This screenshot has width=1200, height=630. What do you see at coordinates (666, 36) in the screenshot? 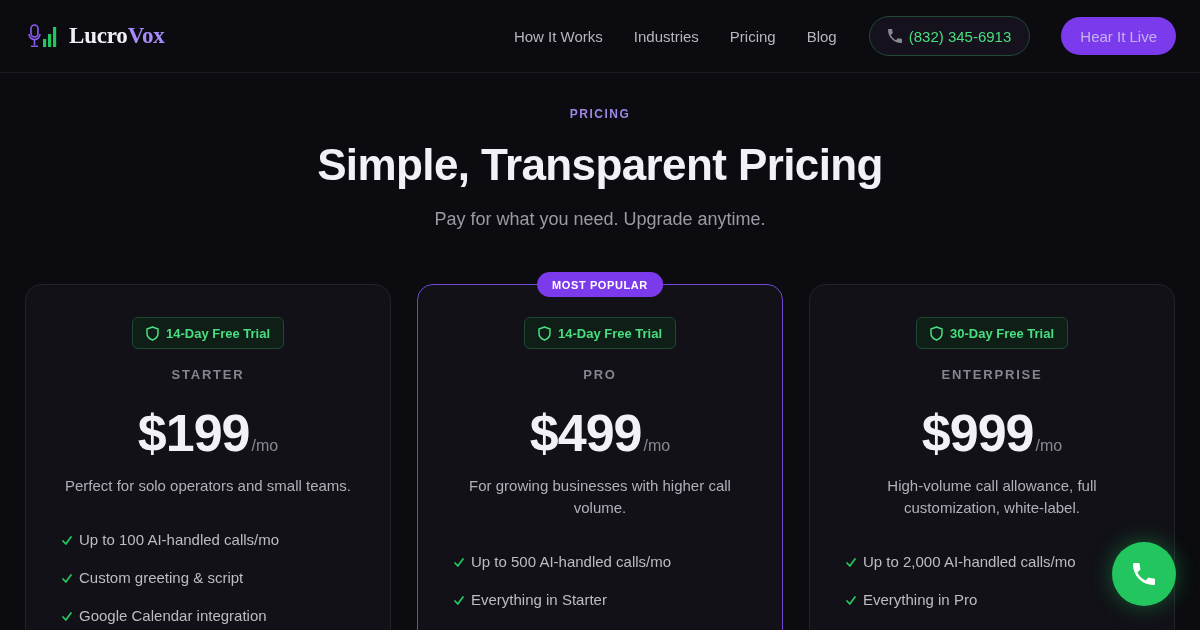
I see `nav-link: Industries` at bounding box center [666, 36].